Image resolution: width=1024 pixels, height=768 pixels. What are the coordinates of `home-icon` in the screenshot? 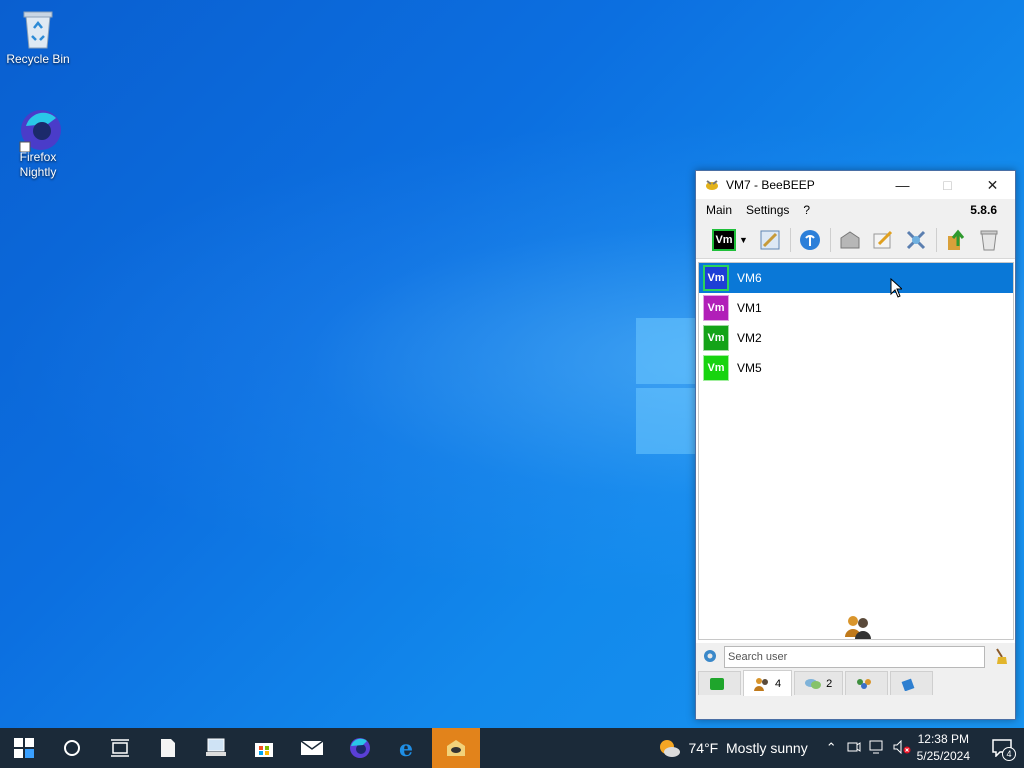 It's located at (717, 683).